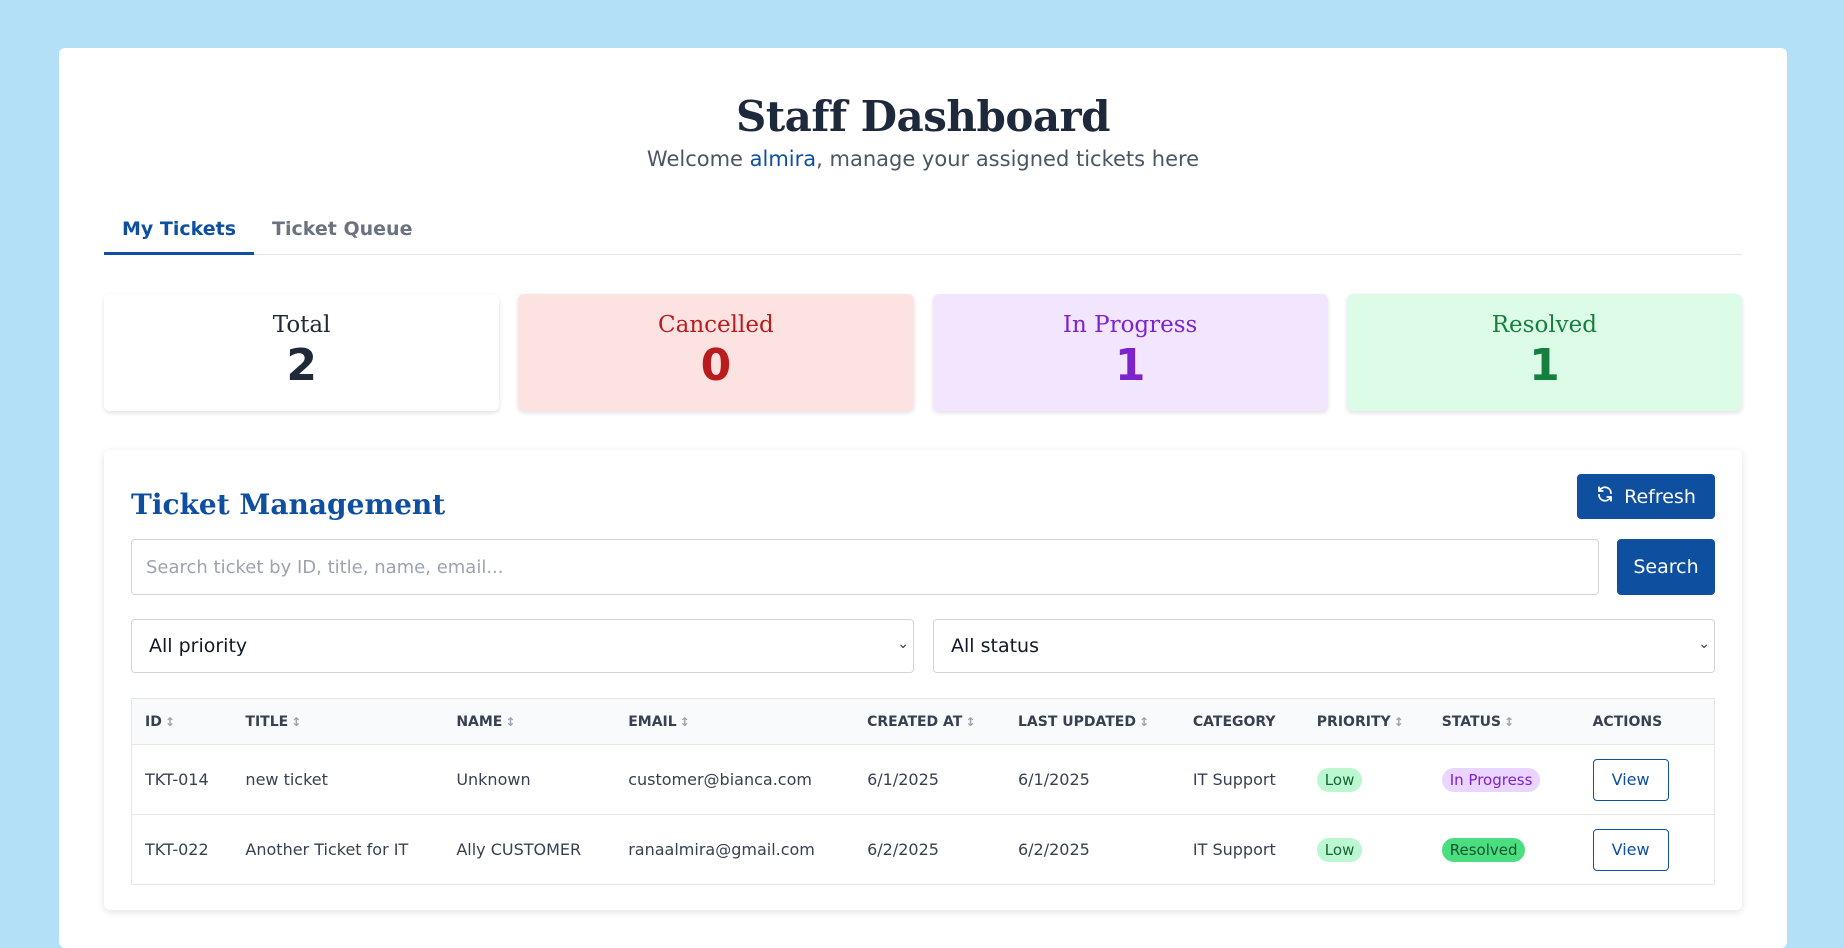  I want to click on cell-email: customer@bianca.com, so click(720, 779).